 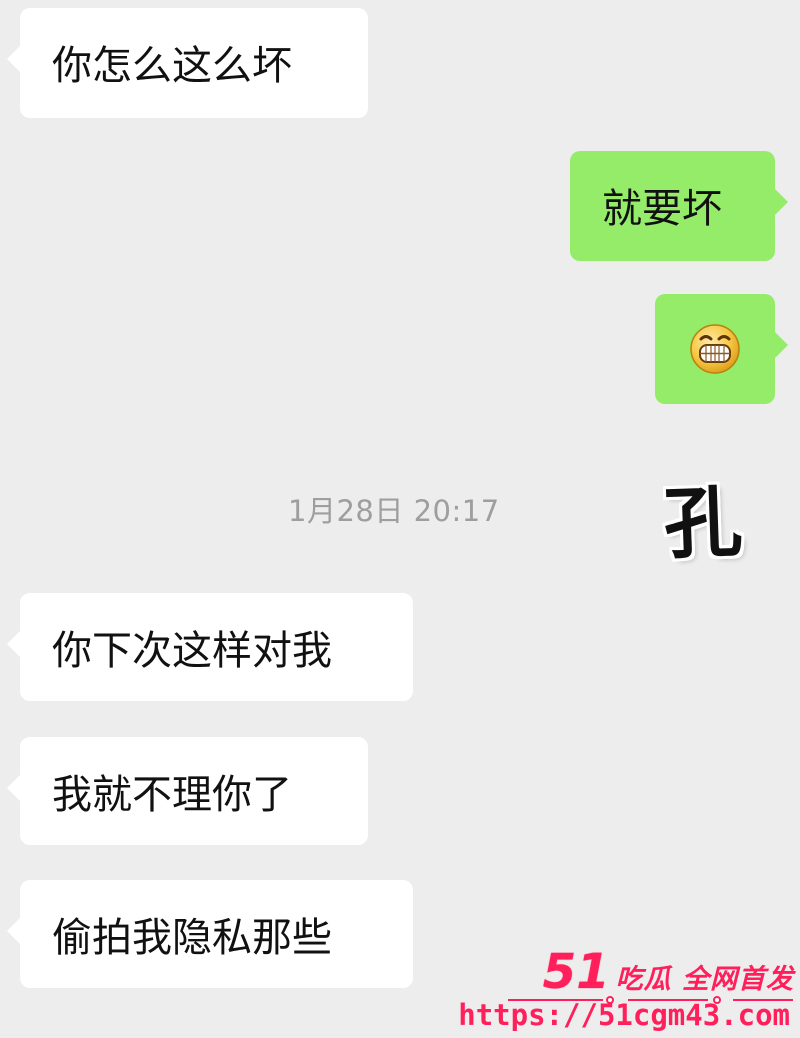 What do you see at coordinates (172, 66) in the screenshot?
I see `message-text: 你怎么这么坏` at bounding box center [172, 66].